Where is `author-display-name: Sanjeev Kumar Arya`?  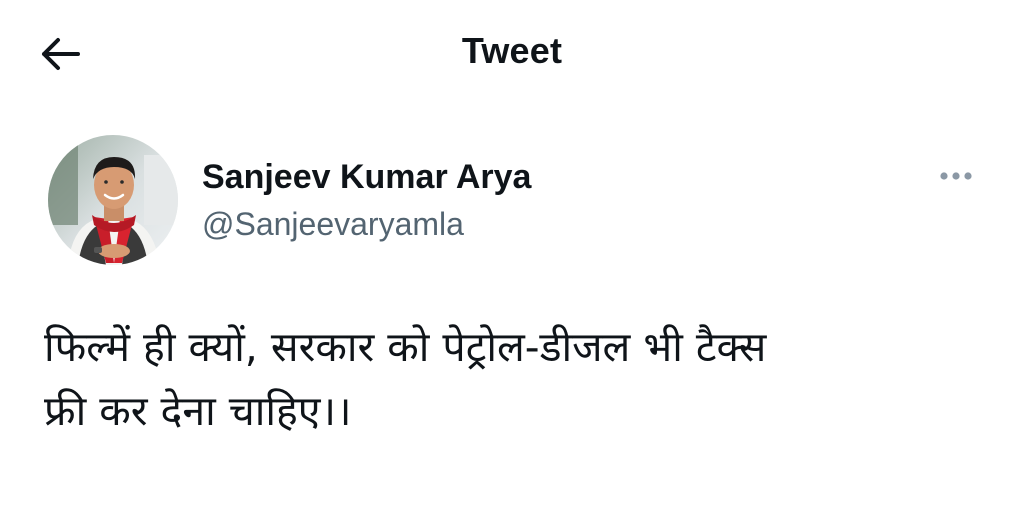 author-display-name: Sanjeev Kumar Arya is located at coordinates (366, 177).